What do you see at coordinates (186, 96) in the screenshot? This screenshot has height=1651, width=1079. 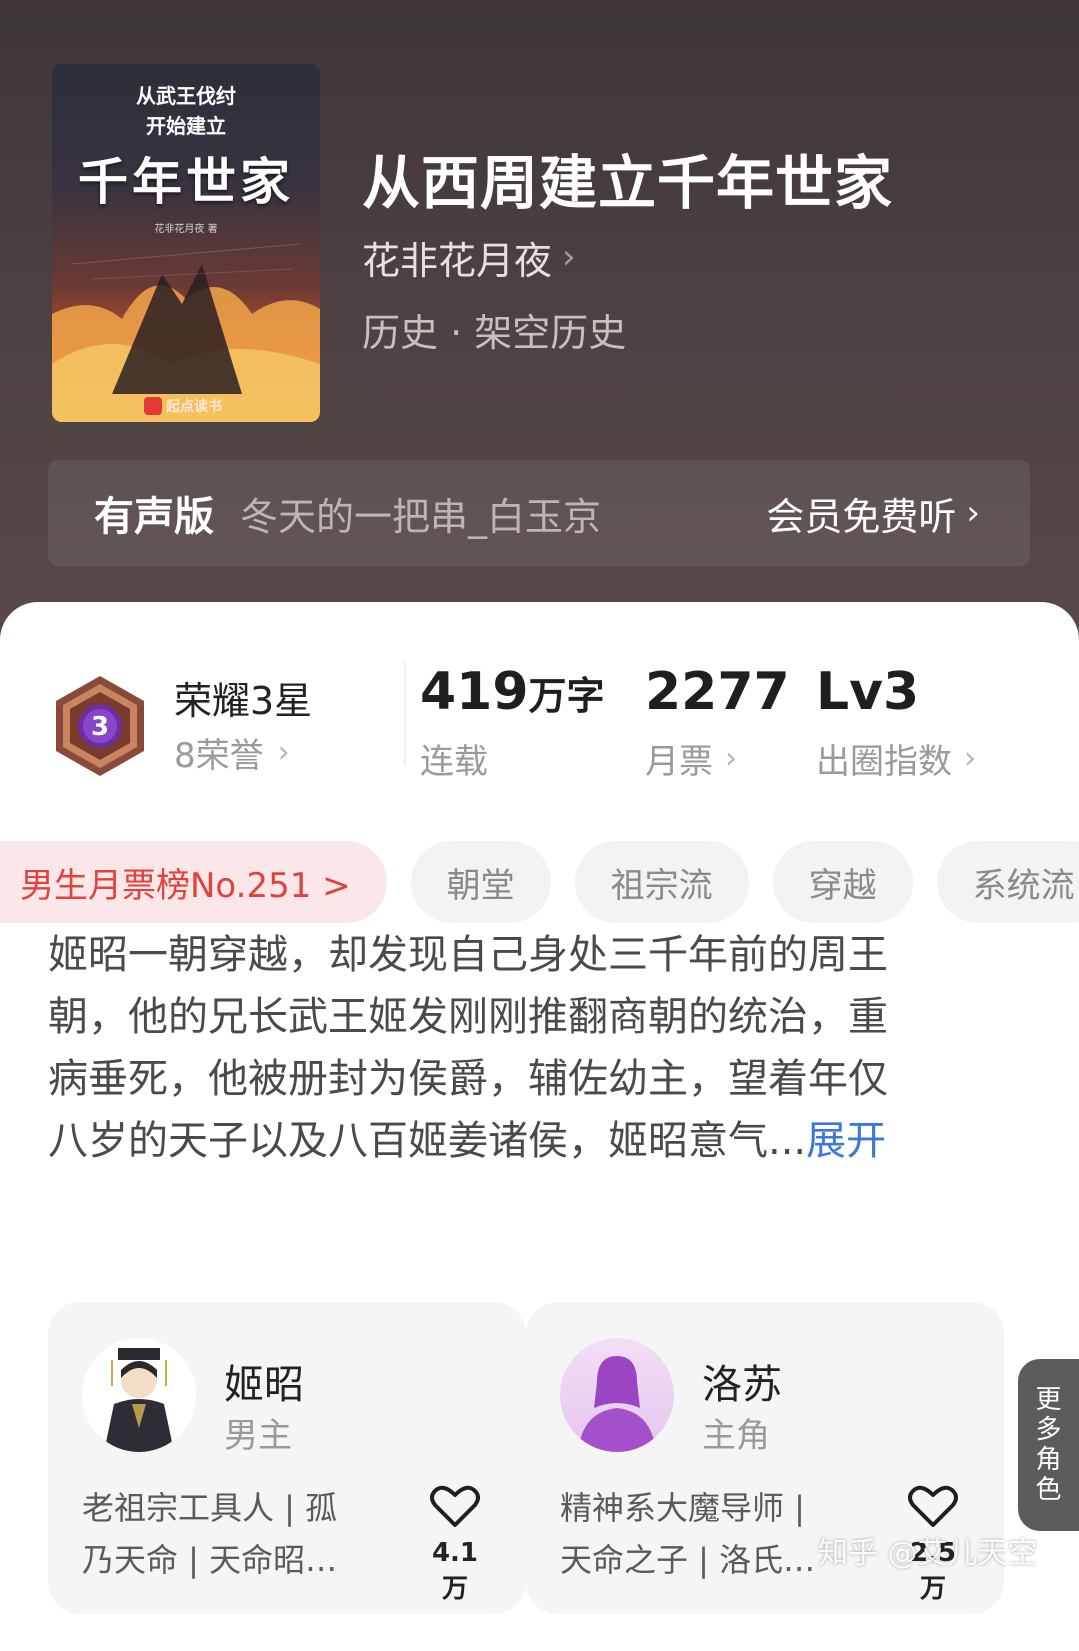 I see `cover-title-line1: 从武王伐纣` at bounding box center [186, 96].